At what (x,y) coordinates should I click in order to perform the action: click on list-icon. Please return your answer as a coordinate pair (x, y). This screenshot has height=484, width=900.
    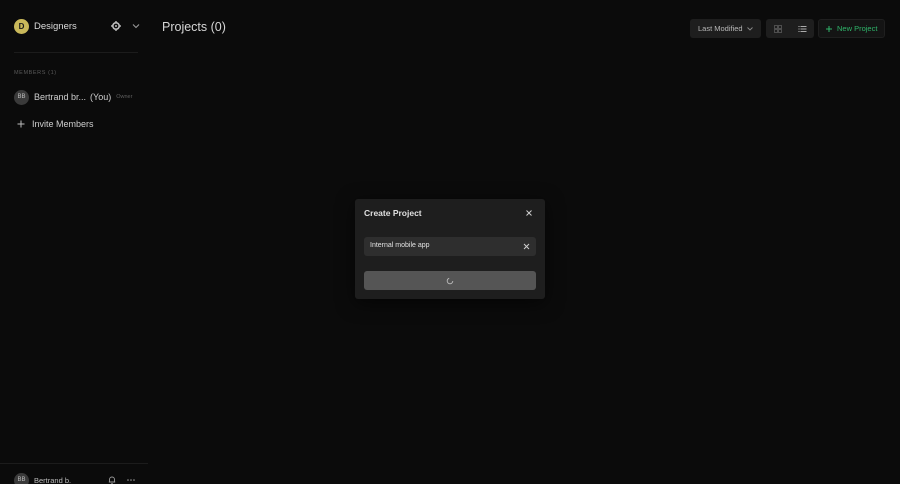
    Looking at the image, I should click on (802, 28).